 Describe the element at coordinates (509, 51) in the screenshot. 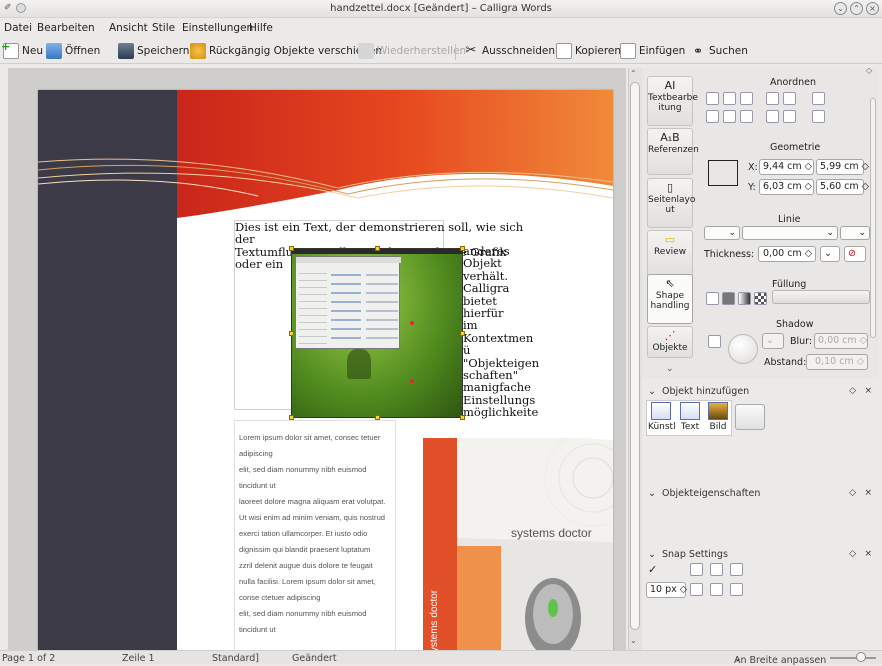

I see `cut-button: ✂ Ausschneiden` at that location.